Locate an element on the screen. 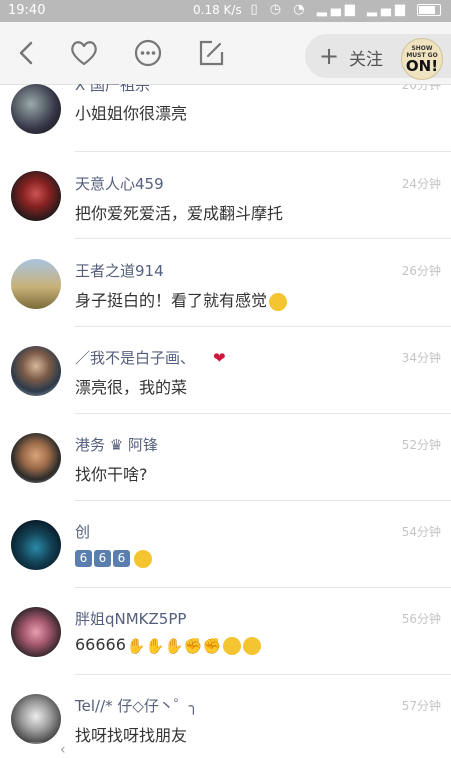 The width and height of the screenshot is (451, 758). status-time: 19:40 is located at coordinates (27, 10).